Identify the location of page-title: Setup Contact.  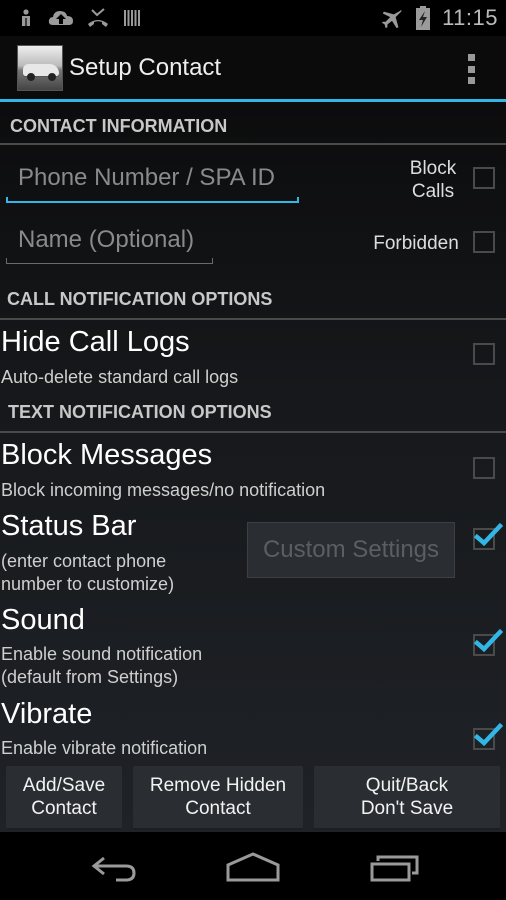
(145, 67).